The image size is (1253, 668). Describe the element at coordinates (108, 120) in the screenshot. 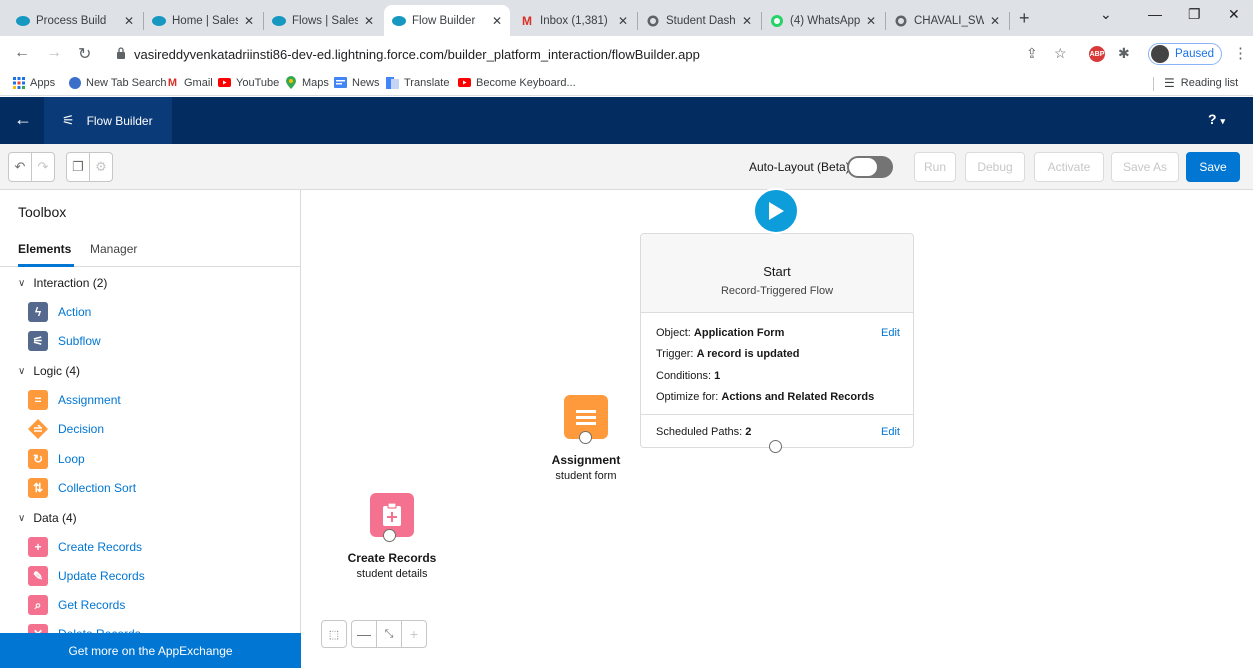

I see `app-title: ⚟ Flow Builder` at that location.